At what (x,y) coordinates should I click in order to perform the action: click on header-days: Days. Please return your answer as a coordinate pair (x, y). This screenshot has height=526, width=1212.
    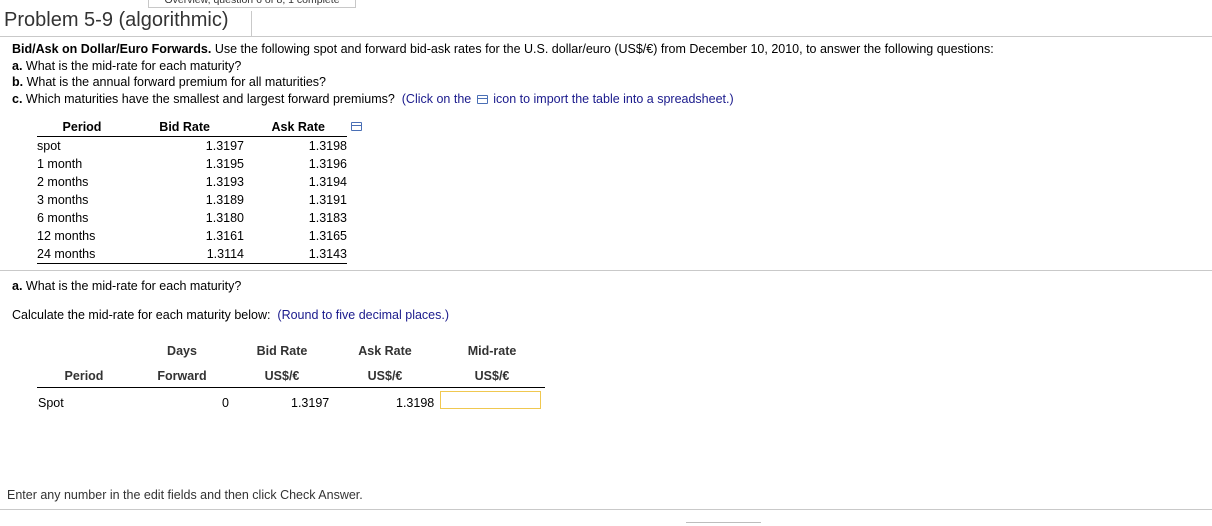
    Looking at the image, I should click on (182, 351).